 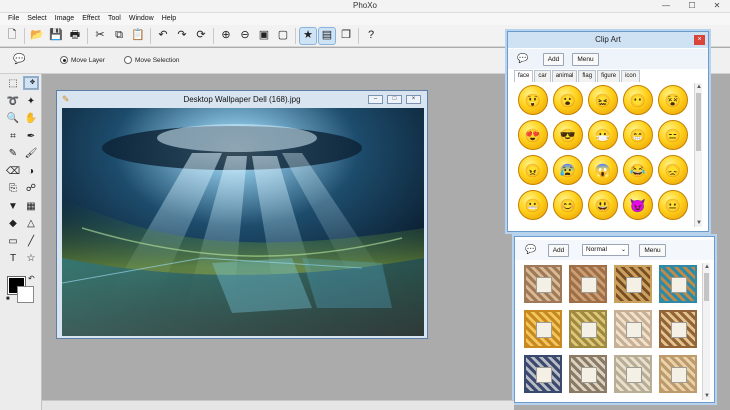 What do you see at coordinates (31, 224) in the screenshot?
I see `sharpen-icon: △` at bounding box center [31, 224].